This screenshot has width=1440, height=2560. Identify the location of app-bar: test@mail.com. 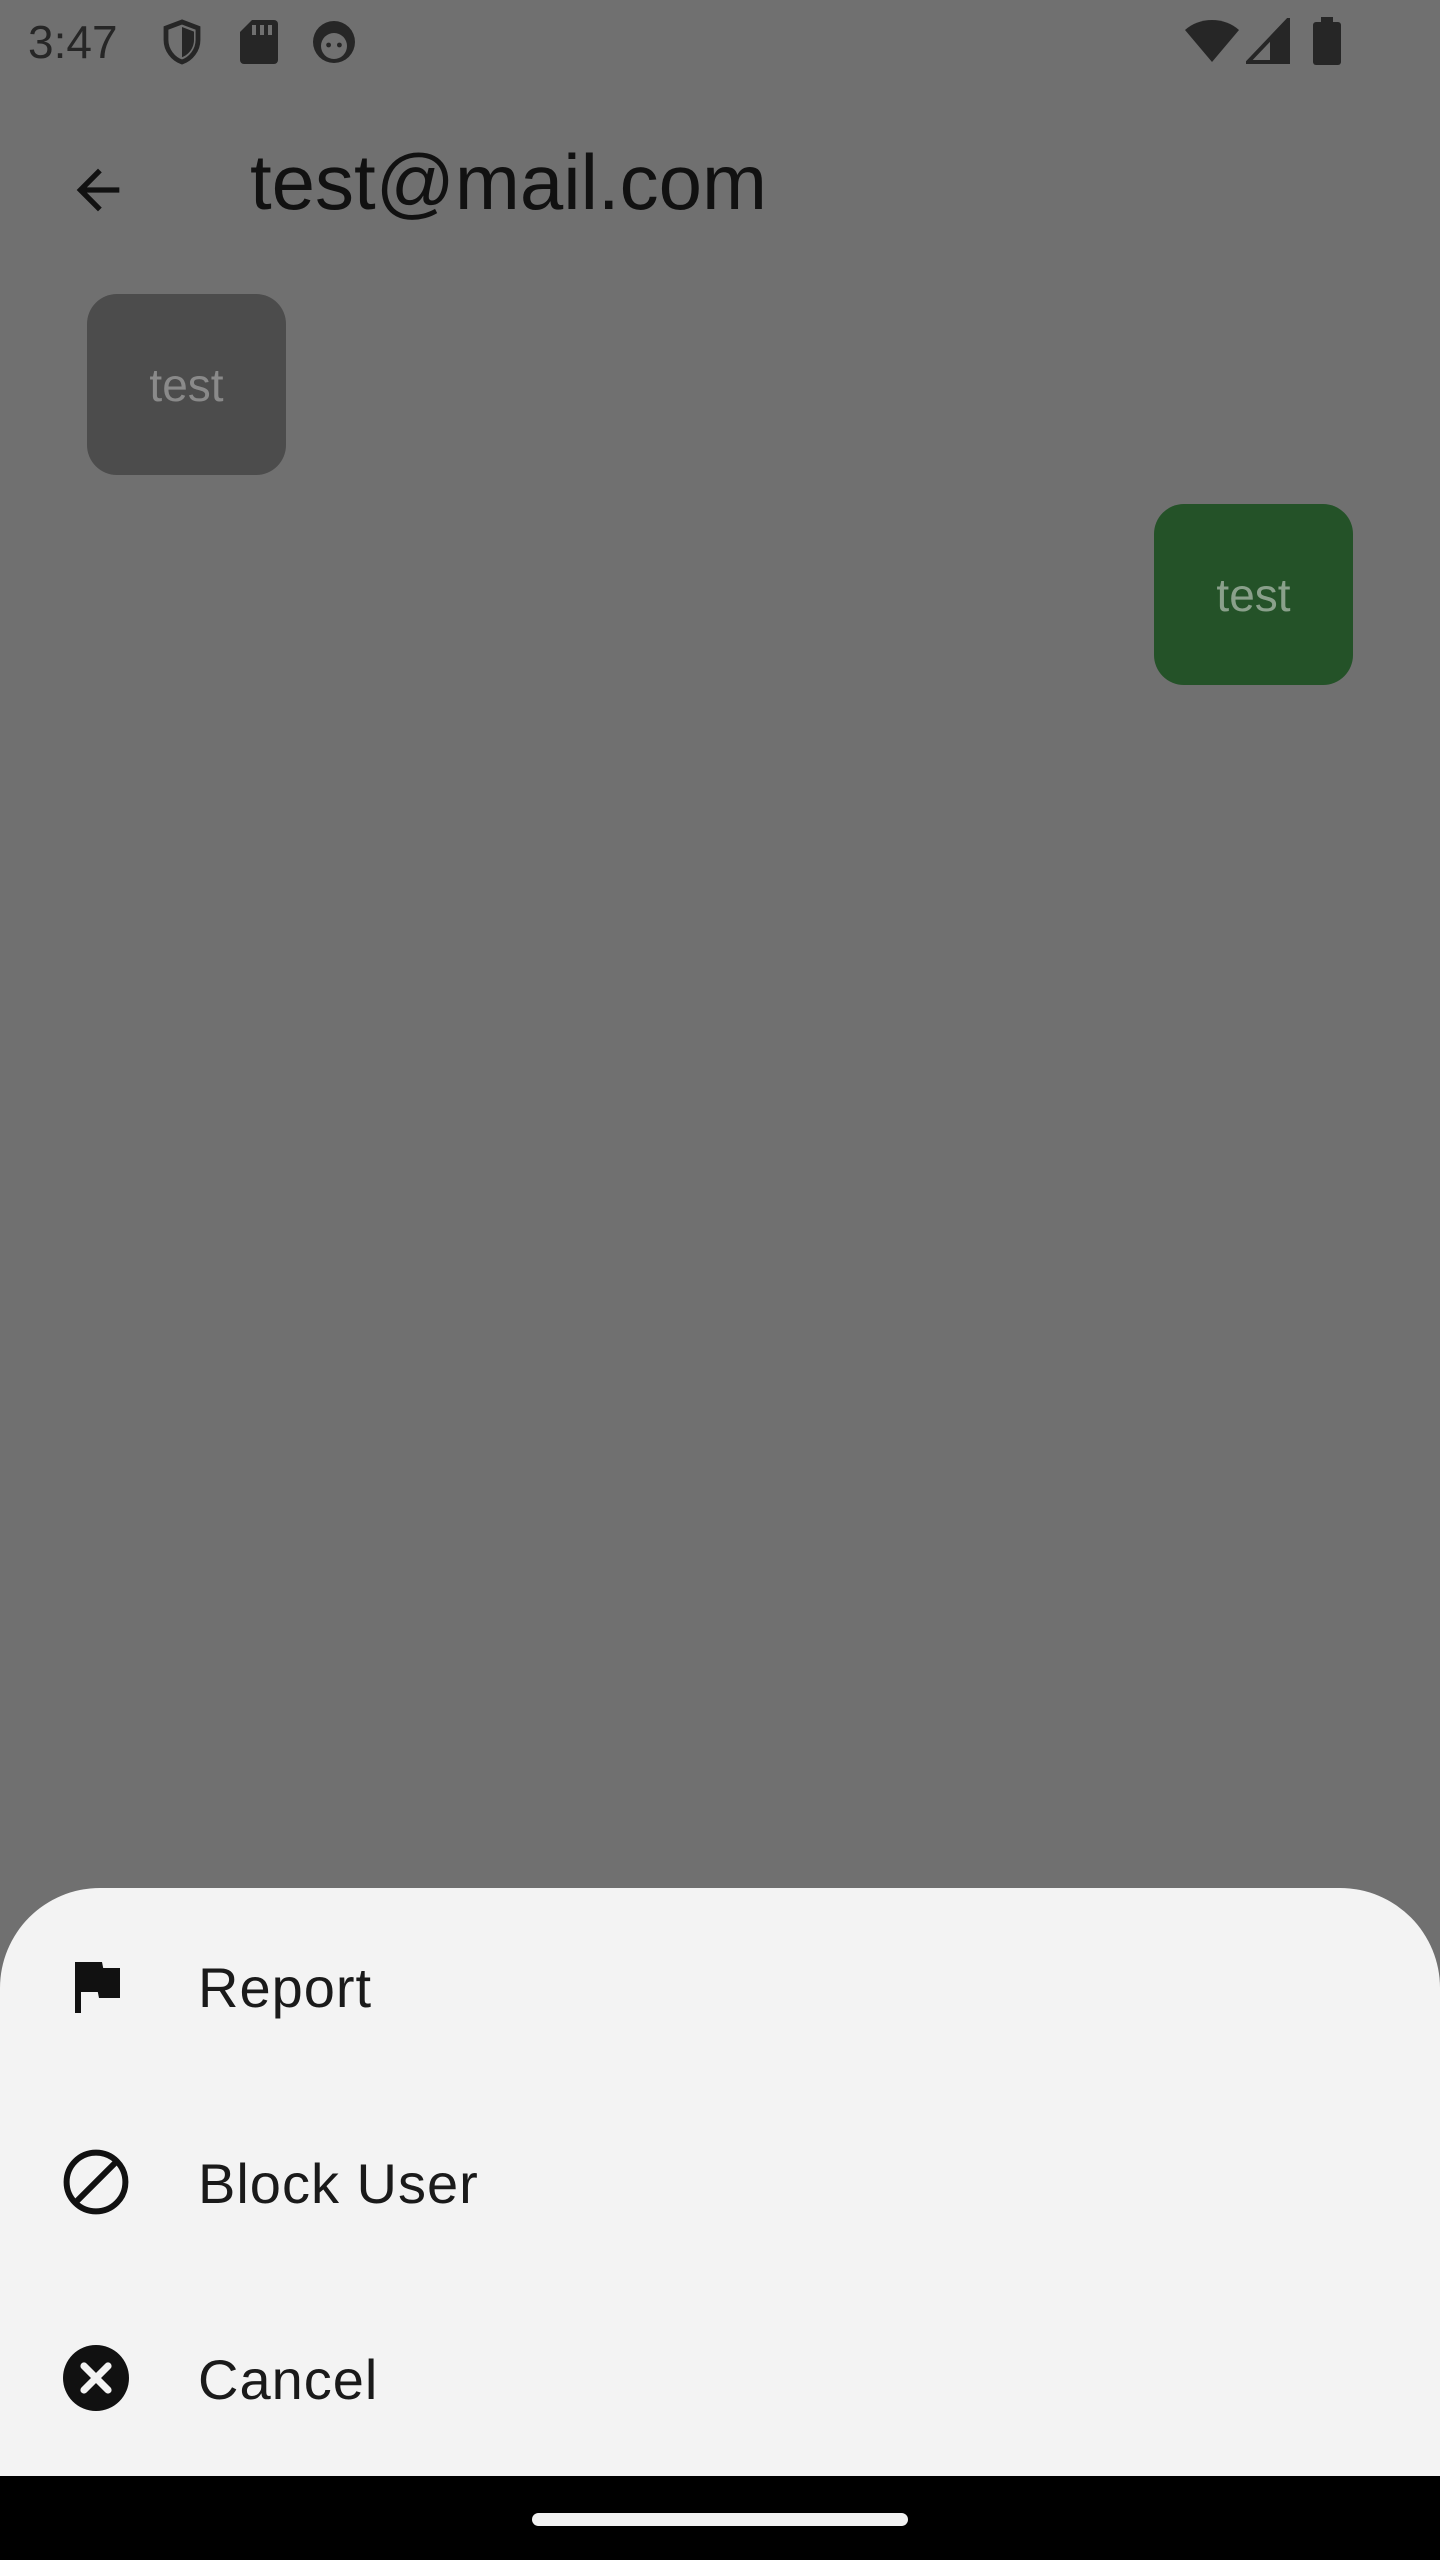
(720, 182).